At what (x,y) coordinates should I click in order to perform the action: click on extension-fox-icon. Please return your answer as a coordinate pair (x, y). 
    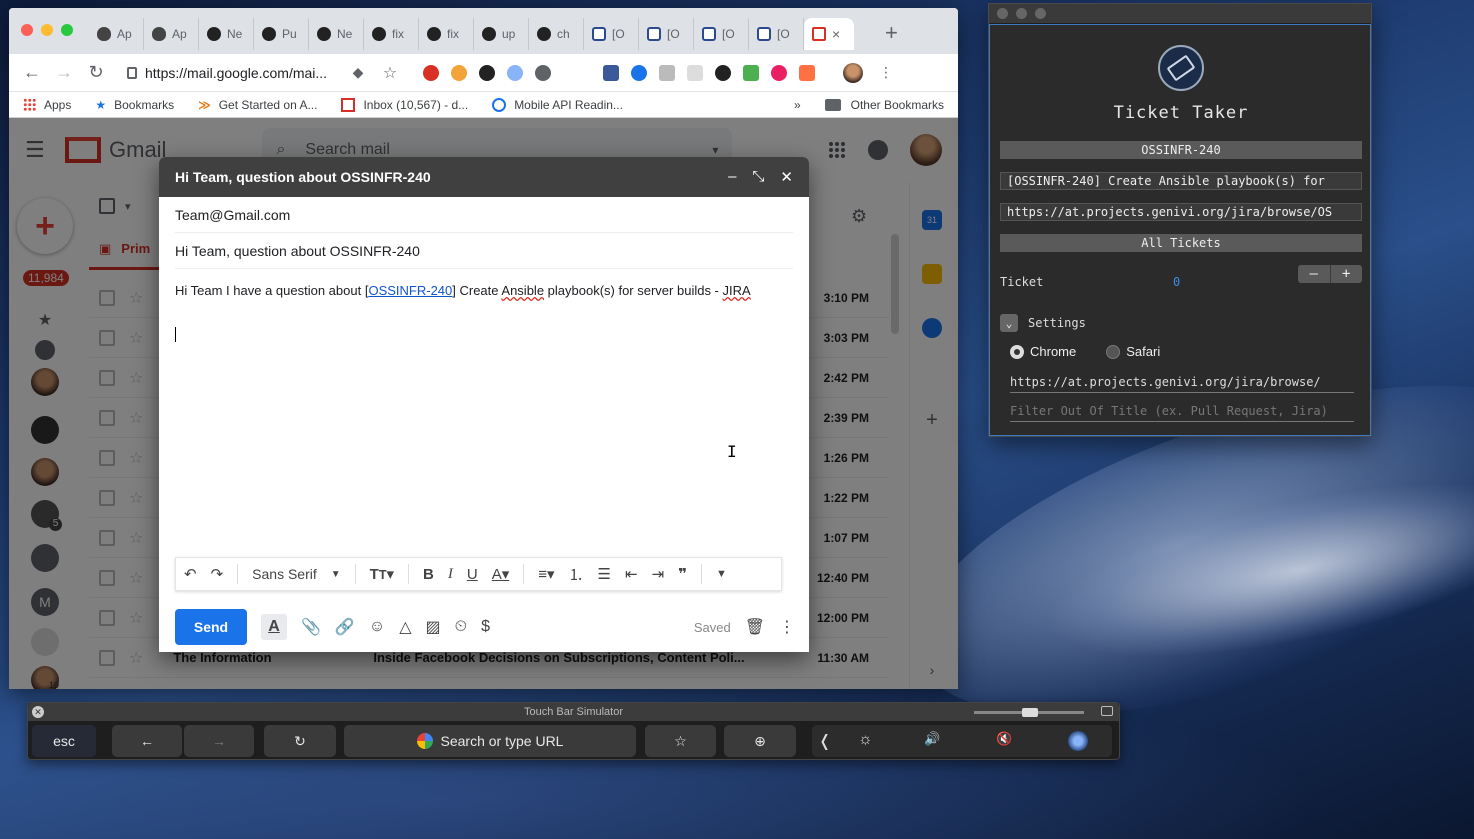
    Looking at the image, I should click on (807, 72).